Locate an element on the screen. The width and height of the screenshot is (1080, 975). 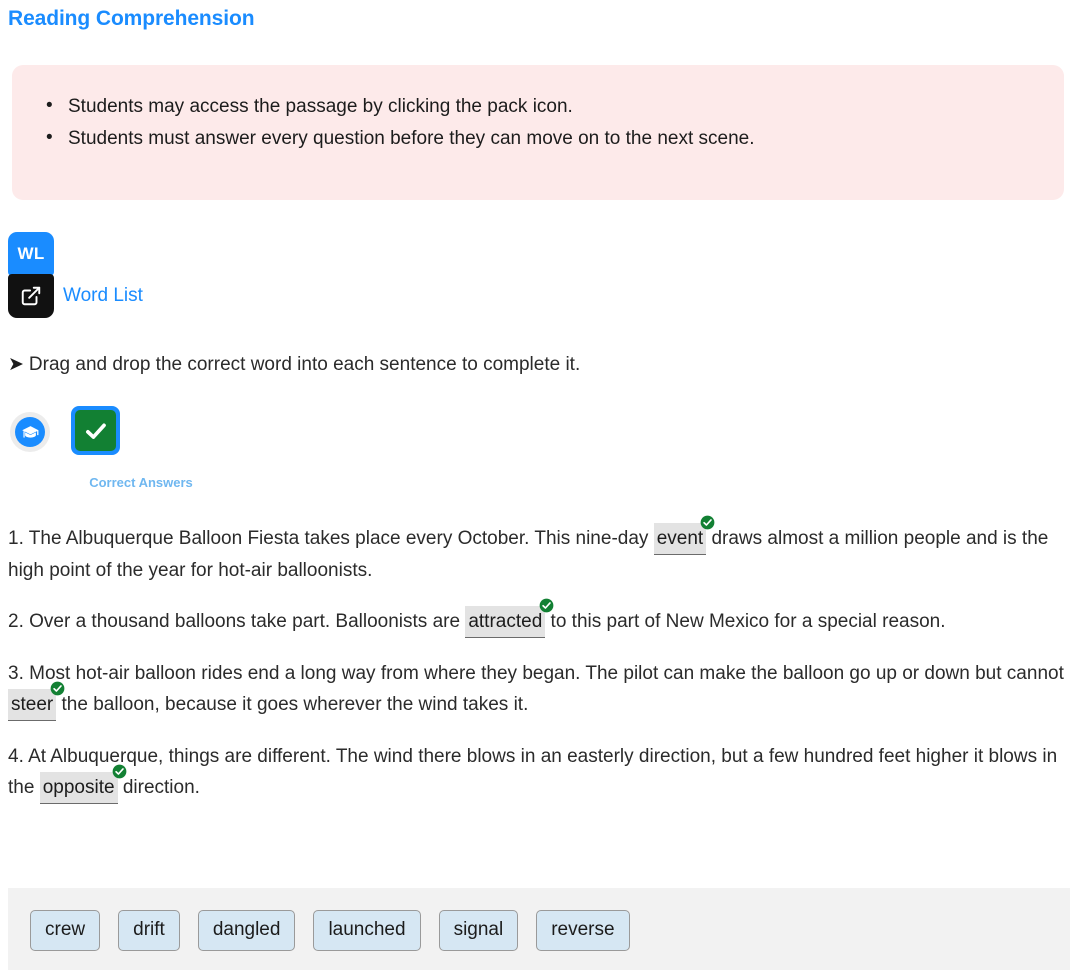
answer-text: attracted is located at coordinates (505, 621).